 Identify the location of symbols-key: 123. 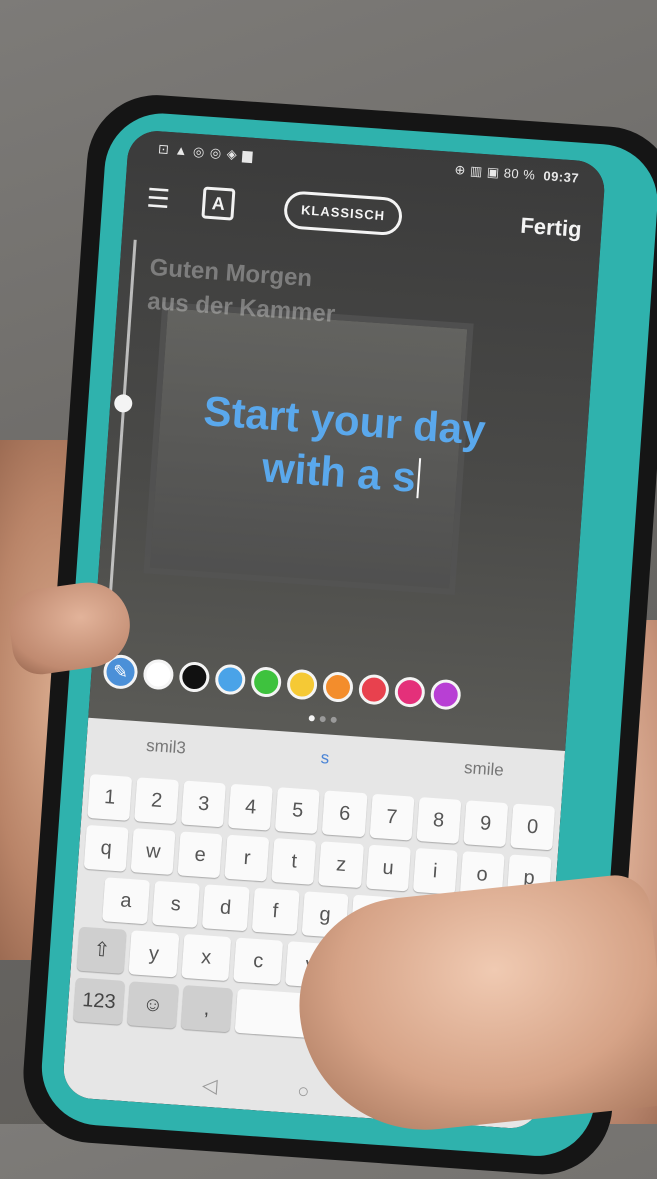
(99, 1001).